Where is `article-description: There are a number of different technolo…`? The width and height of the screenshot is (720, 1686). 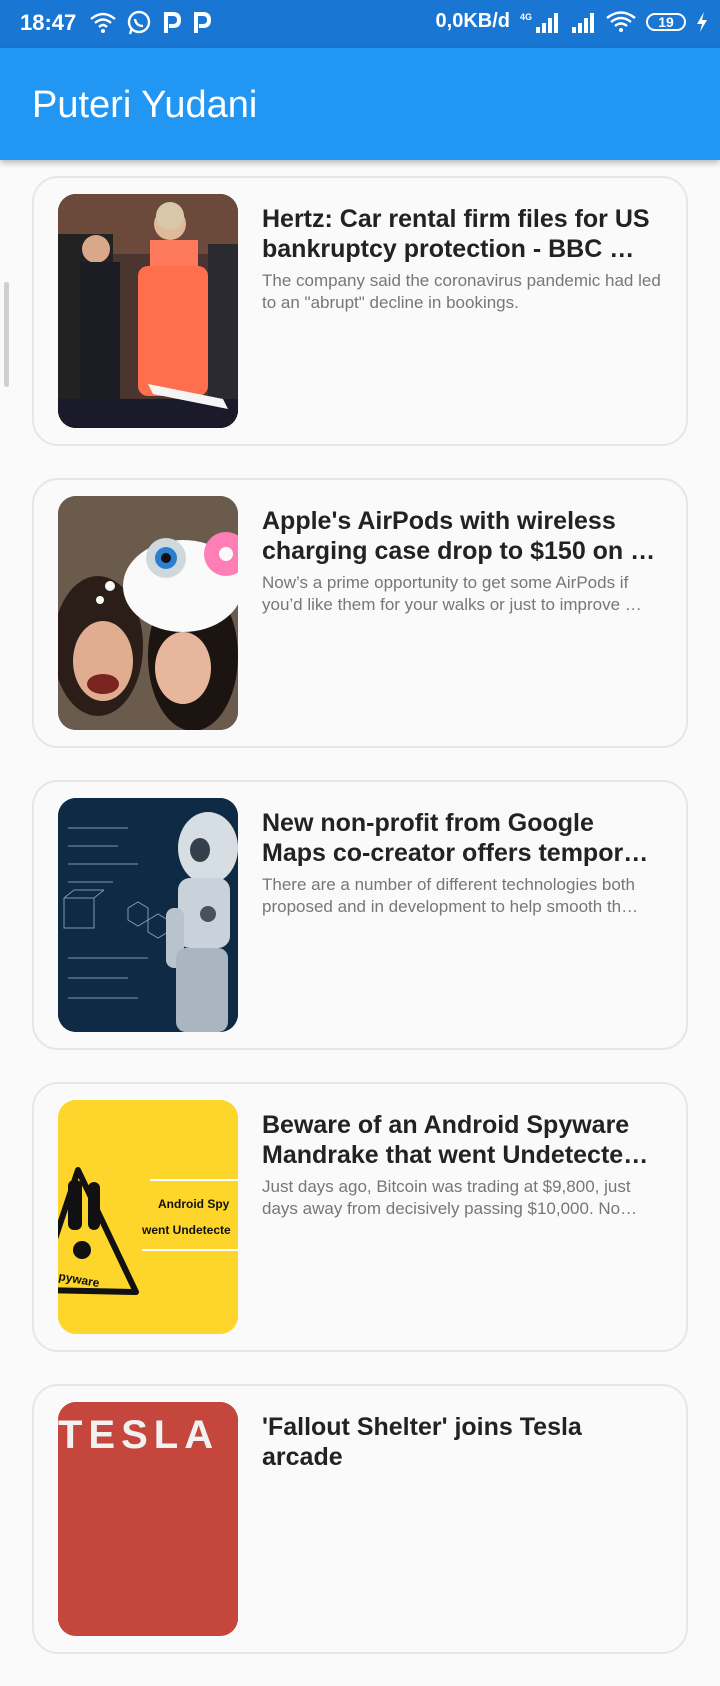 article-description: There are a number of different technolo… is located at coordinates (450, 895).